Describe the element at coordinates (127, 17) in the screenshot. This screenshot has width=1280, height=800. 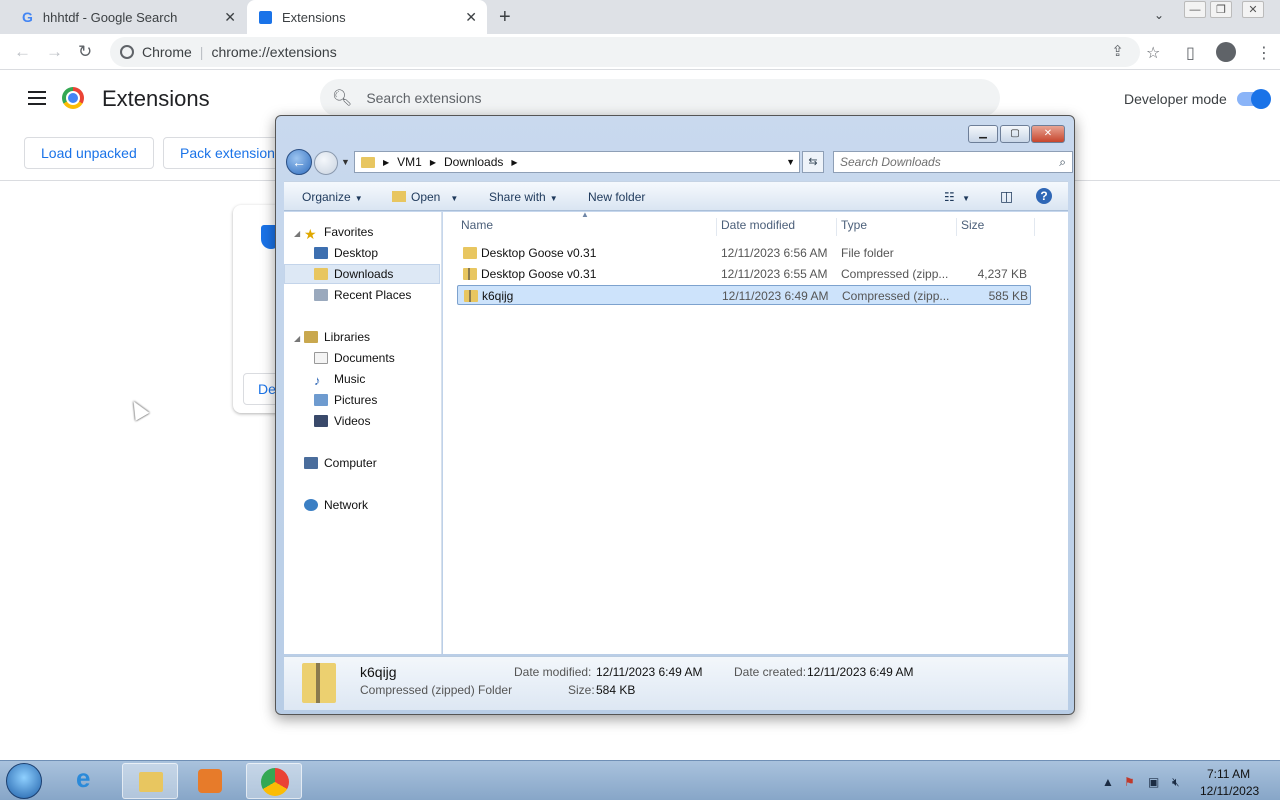
I see `tab-google-search: G hhhtdf - Google Search ✕` at that location.